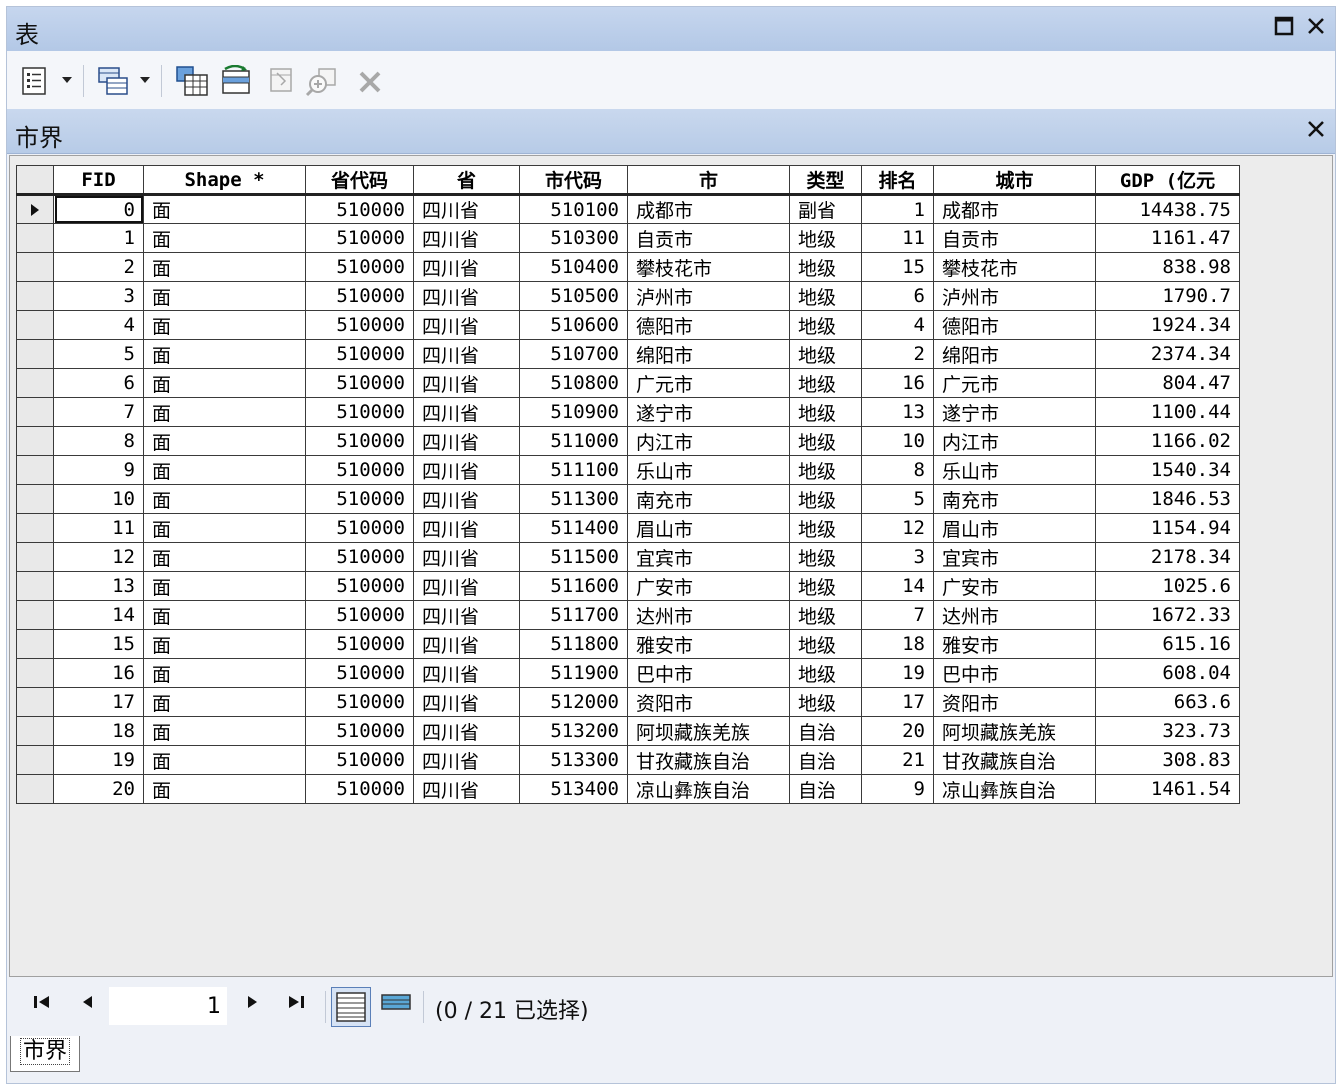  Describe the element at coordinates (897, 760) in the screenshot. I see `cell-rank: 21` at that location.